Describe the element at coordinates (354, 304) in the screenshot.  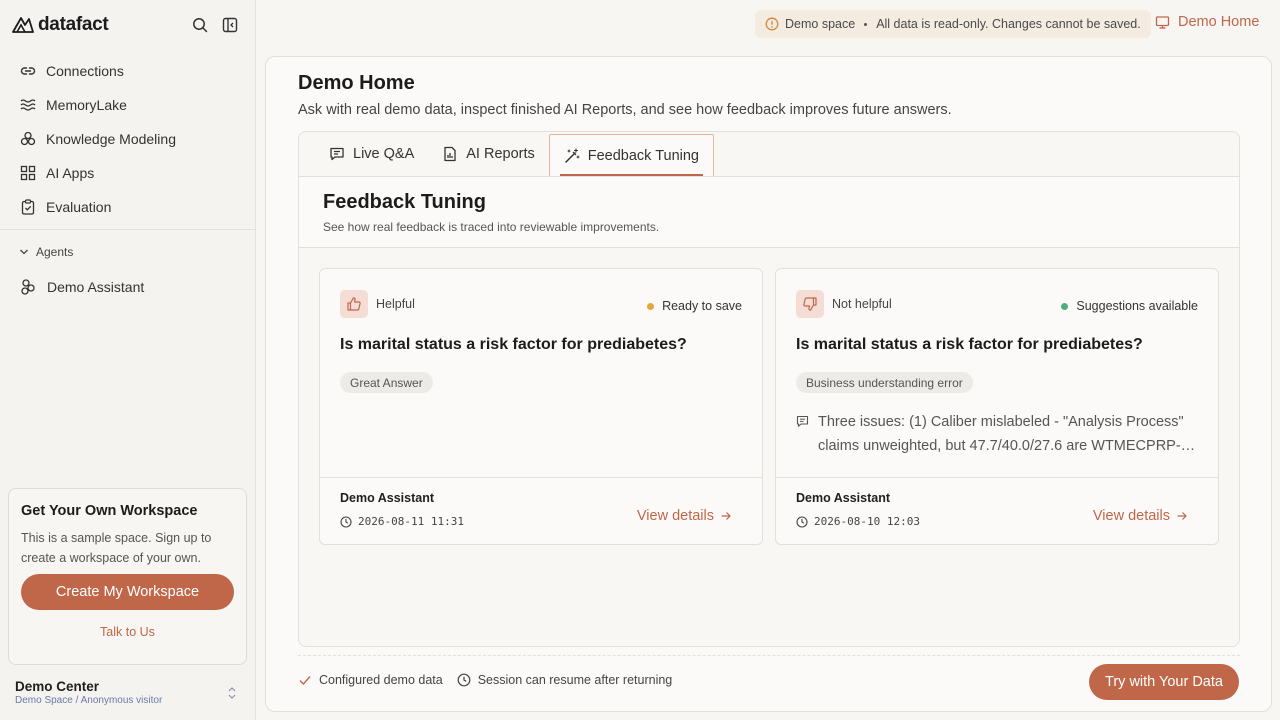
I see `thumbs-up-icon` at that location.